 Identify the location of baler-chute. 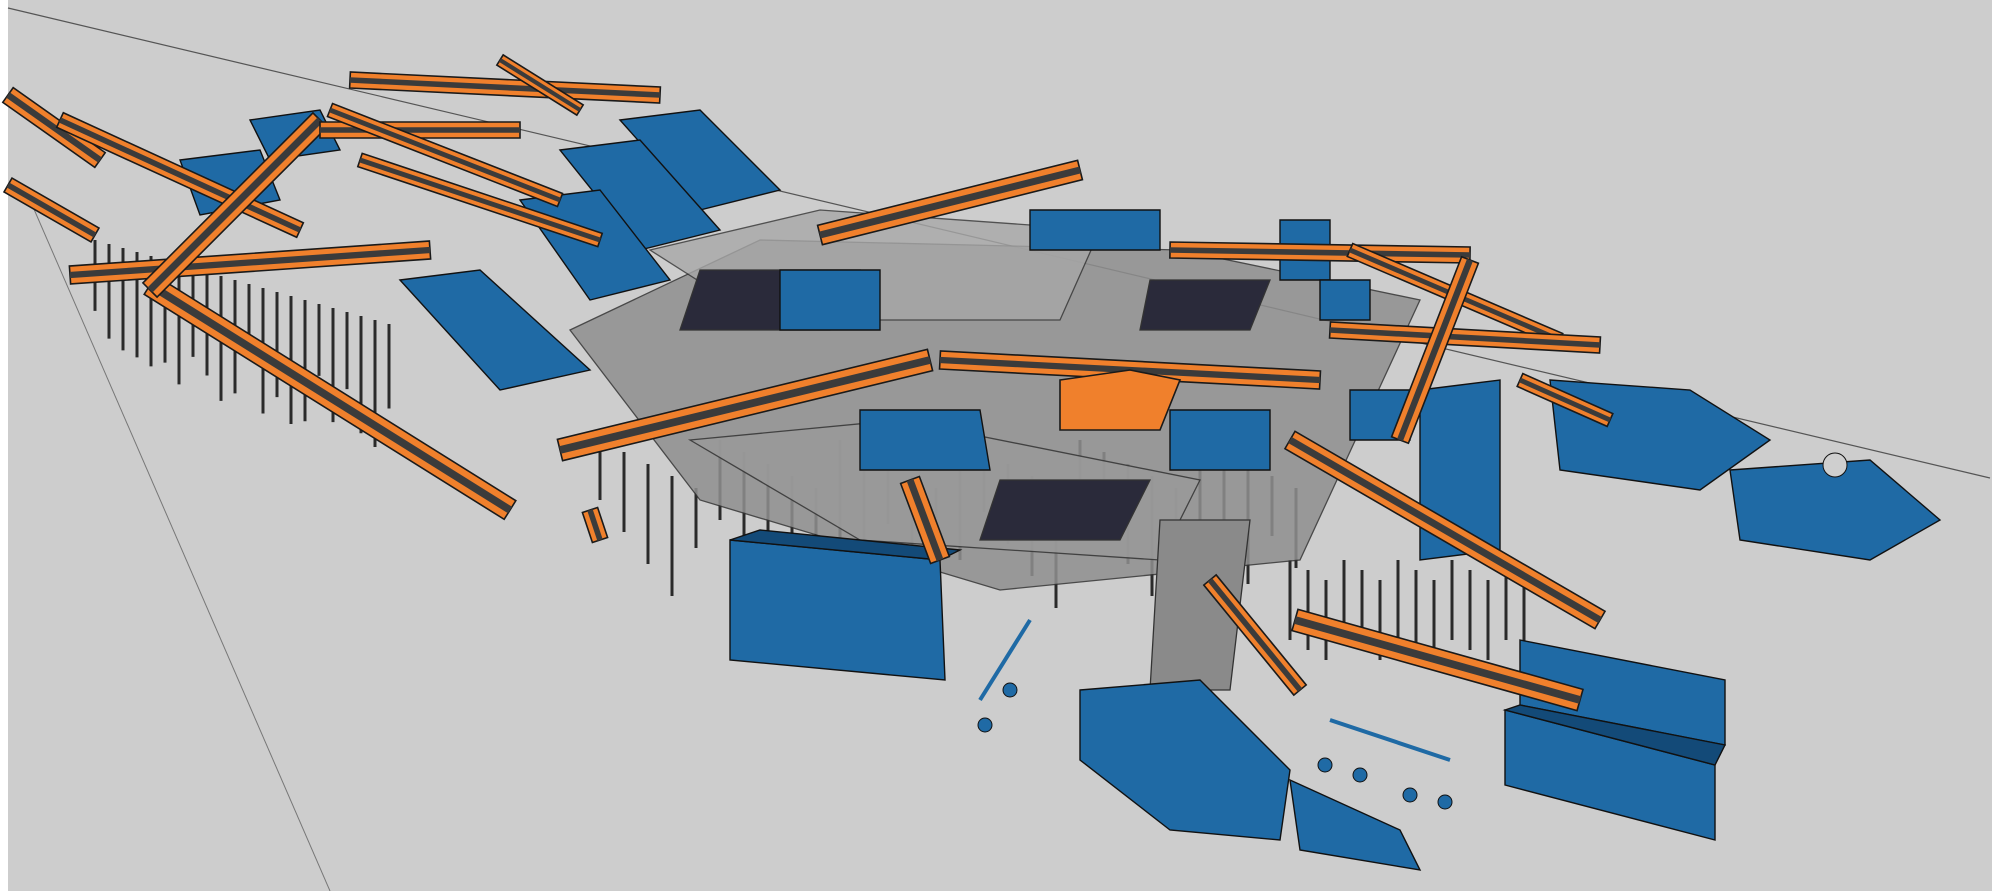
(1355, 825).